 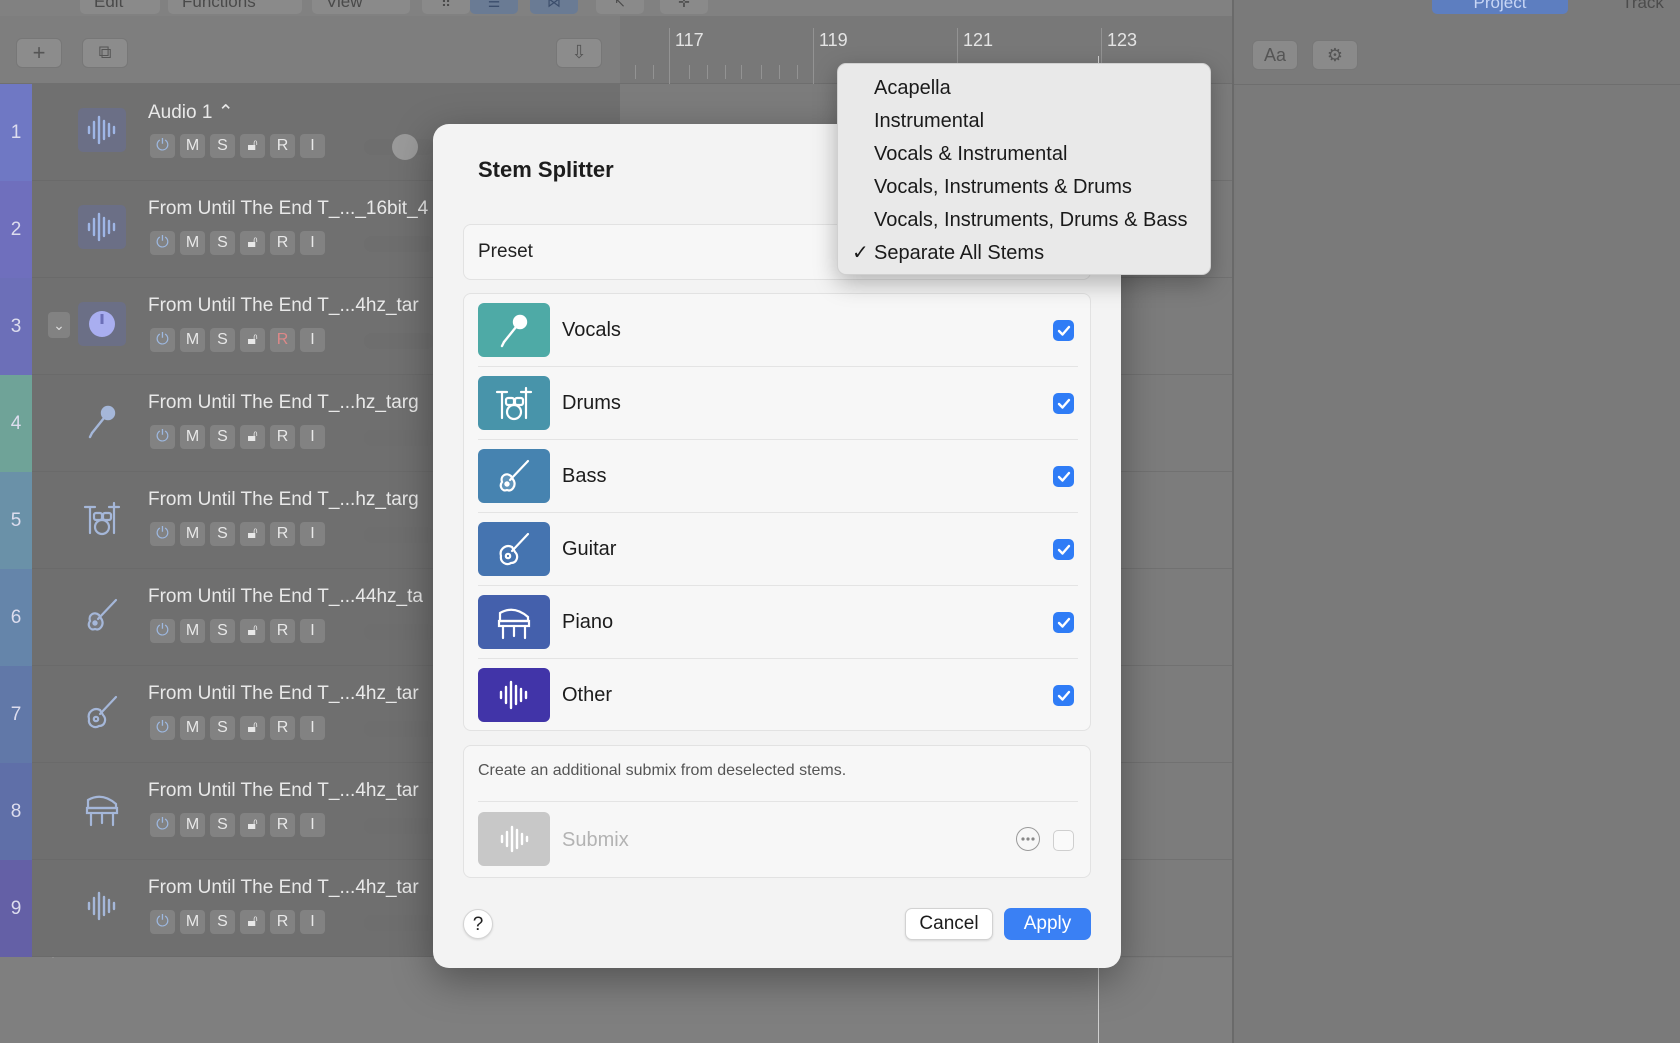 I want to click on tab-track: Track, so click(x=1643, y=7).